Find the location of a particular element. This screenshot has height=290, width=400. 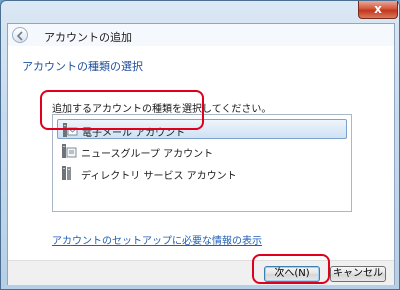

next-button: 次へ(N) is located at coordinates (292, 274).